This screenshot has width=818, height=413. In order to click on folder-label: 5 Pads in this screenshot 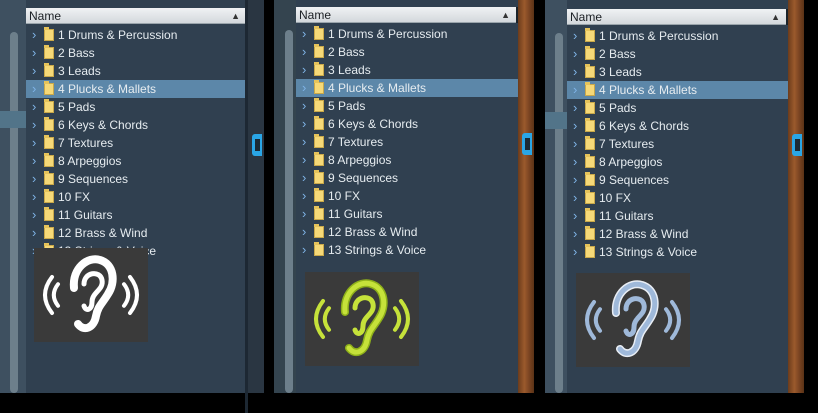, I will do `click(347, 106)`.